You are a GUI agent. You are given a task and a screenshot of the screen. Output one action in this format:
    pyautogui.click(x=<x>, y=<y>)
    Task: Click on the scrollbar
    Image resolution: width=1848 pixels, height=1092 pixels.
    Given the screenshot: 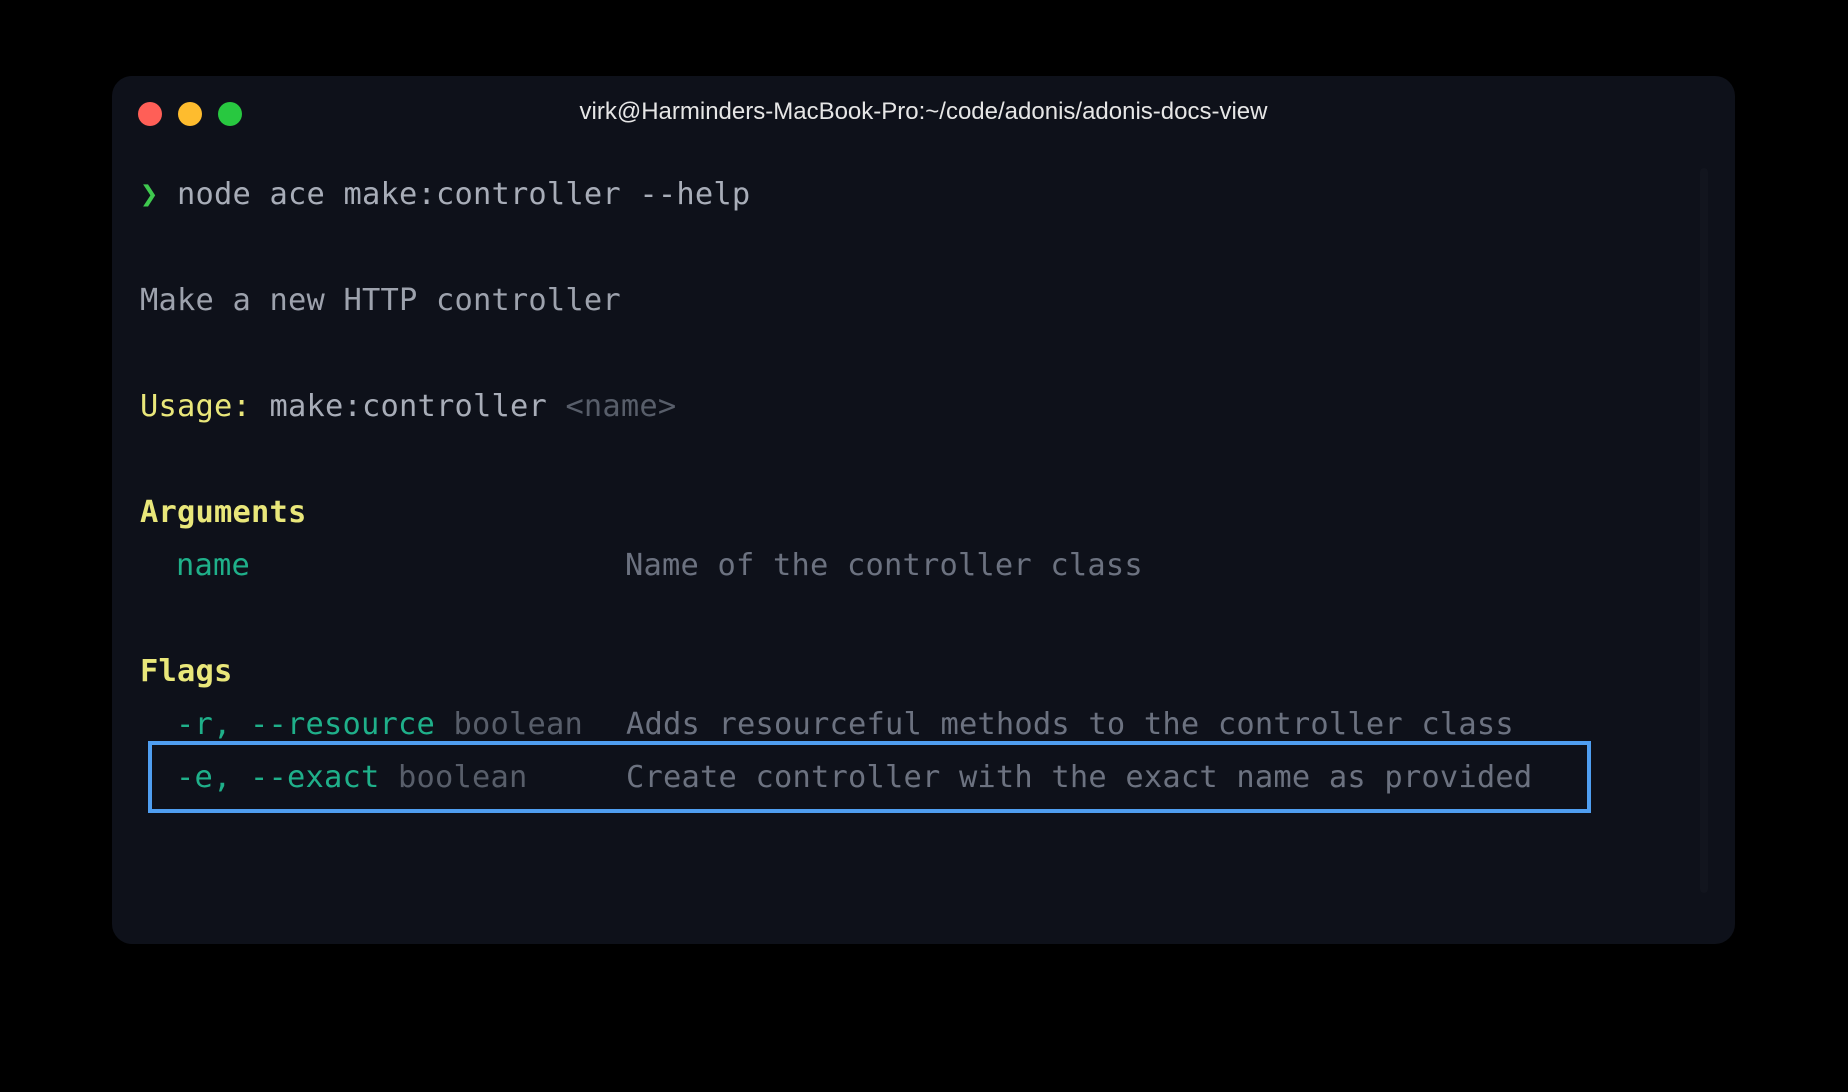 What is the action you would take?
    pyautogui.click(x=1704, y=530)
    